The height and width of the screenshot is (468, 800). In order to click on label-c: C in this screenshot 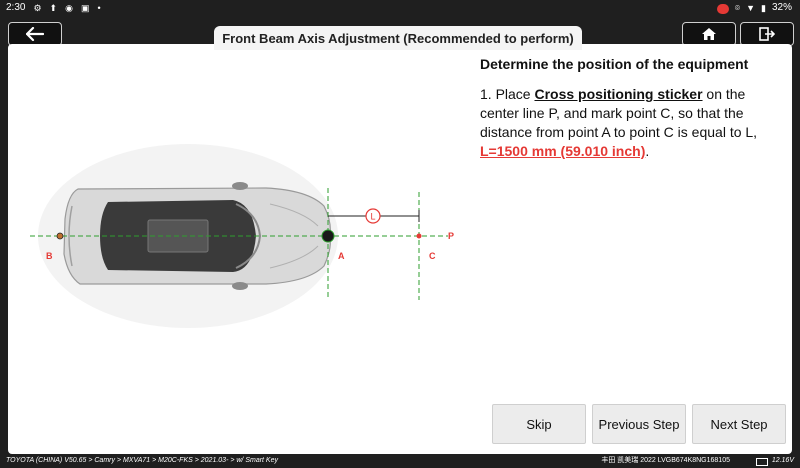, I will do `click(432, 256)`.